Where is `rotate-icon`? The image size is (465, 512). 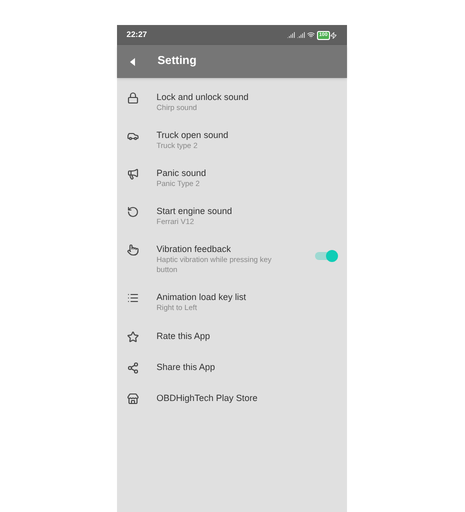
rotate-icon is located at coordinates (132, 212).